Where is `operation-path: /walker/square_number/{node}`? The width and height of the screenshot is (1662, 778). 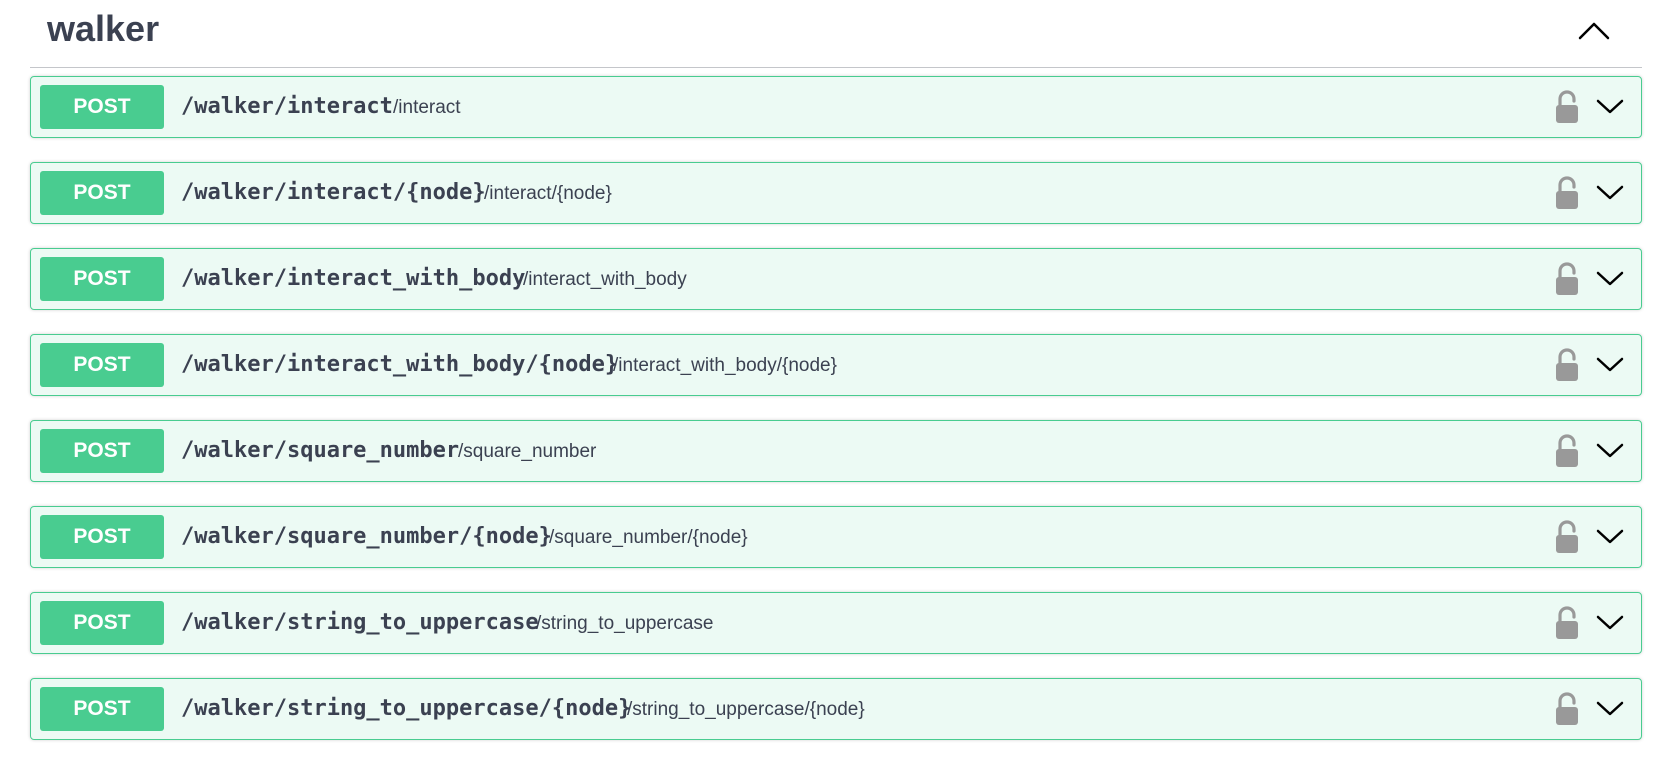 operation-path: /walker/square_number/{node} is located at coordinates (366, 536).